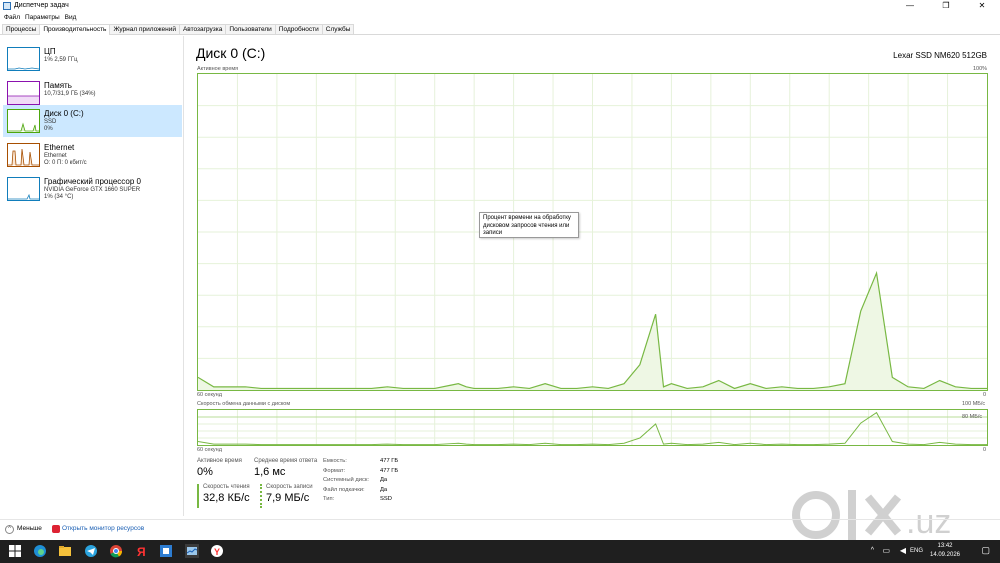 The image size is (1000, 563). What do you see at coordinates (231, 53) in the screenshot?
I see `page-title: Диск 0 (C:)` at bounding box center [231, 53].